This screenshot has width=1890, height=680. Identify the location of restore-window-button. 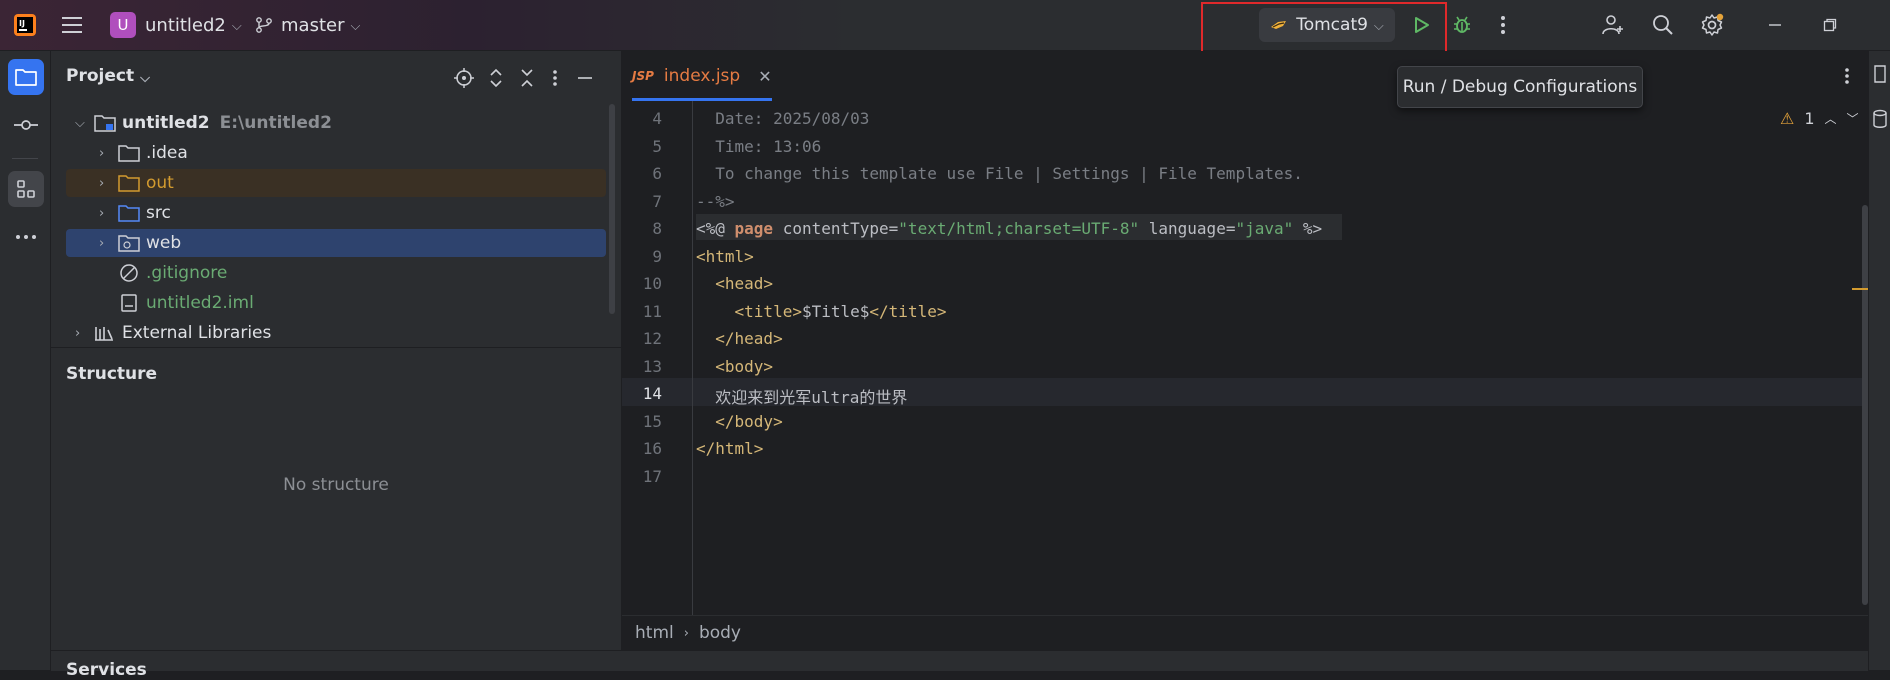
(1830, 25).